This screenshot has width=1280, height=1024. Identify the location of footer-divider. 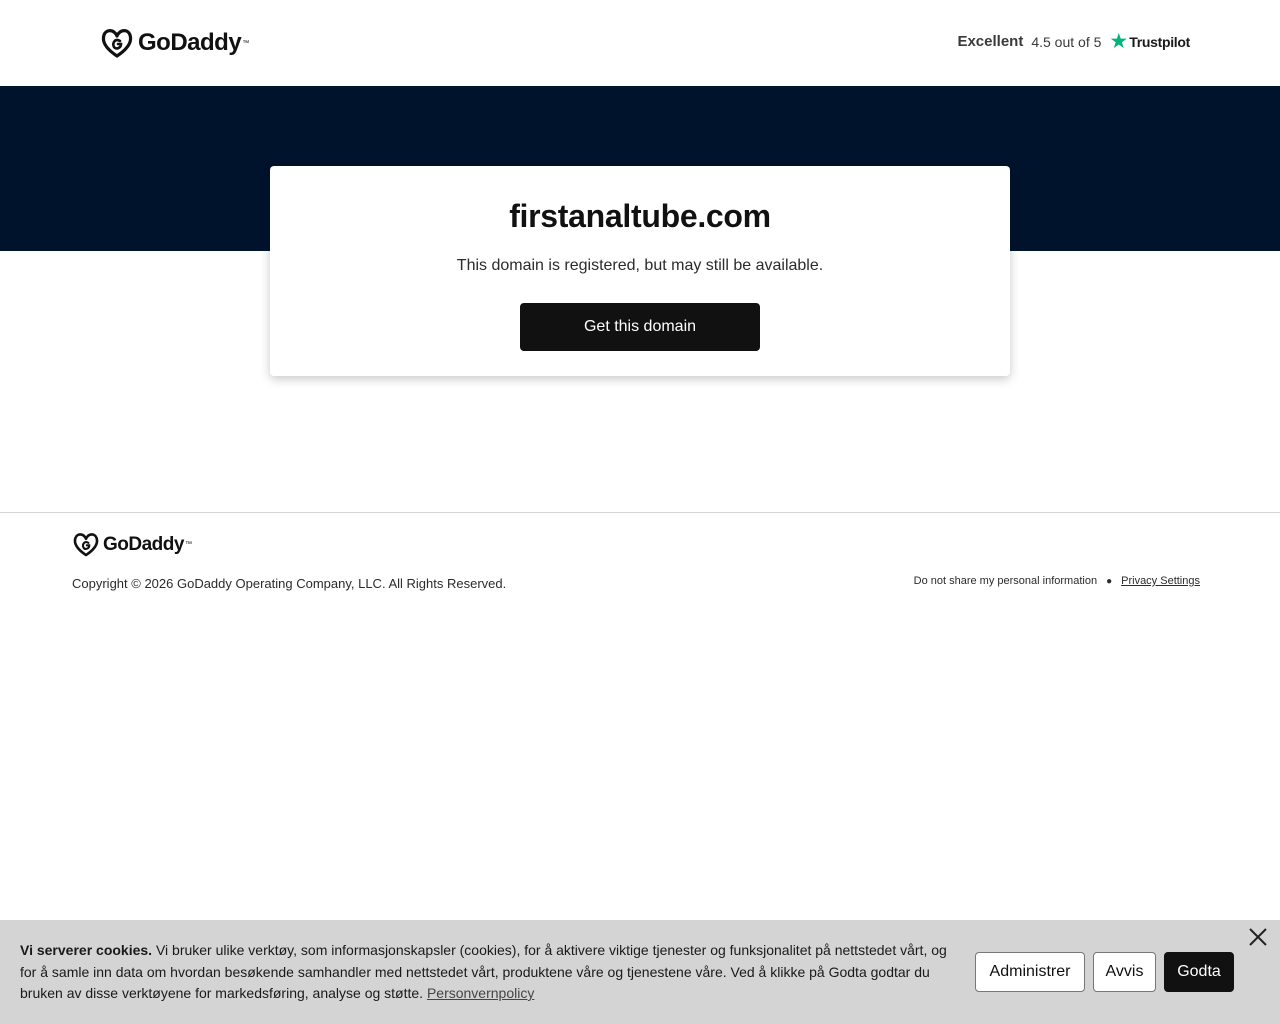
(640, 512).